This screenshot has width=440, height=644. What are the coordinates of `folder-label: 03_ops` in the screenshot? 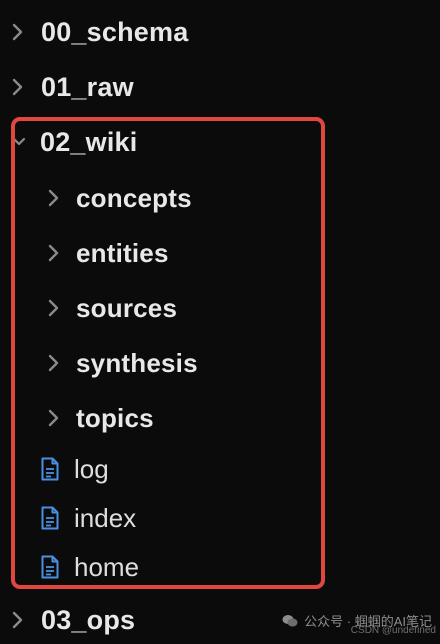 It's located at (88, 619).